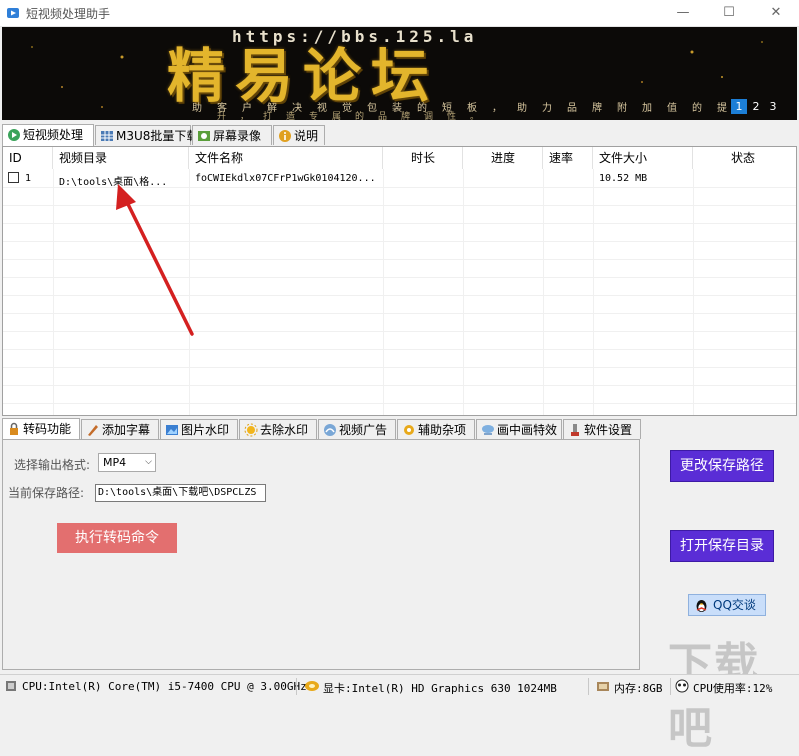 The image size is (799, 756). I want to click on tab-pip: 画中画特效, so click(519, 429).